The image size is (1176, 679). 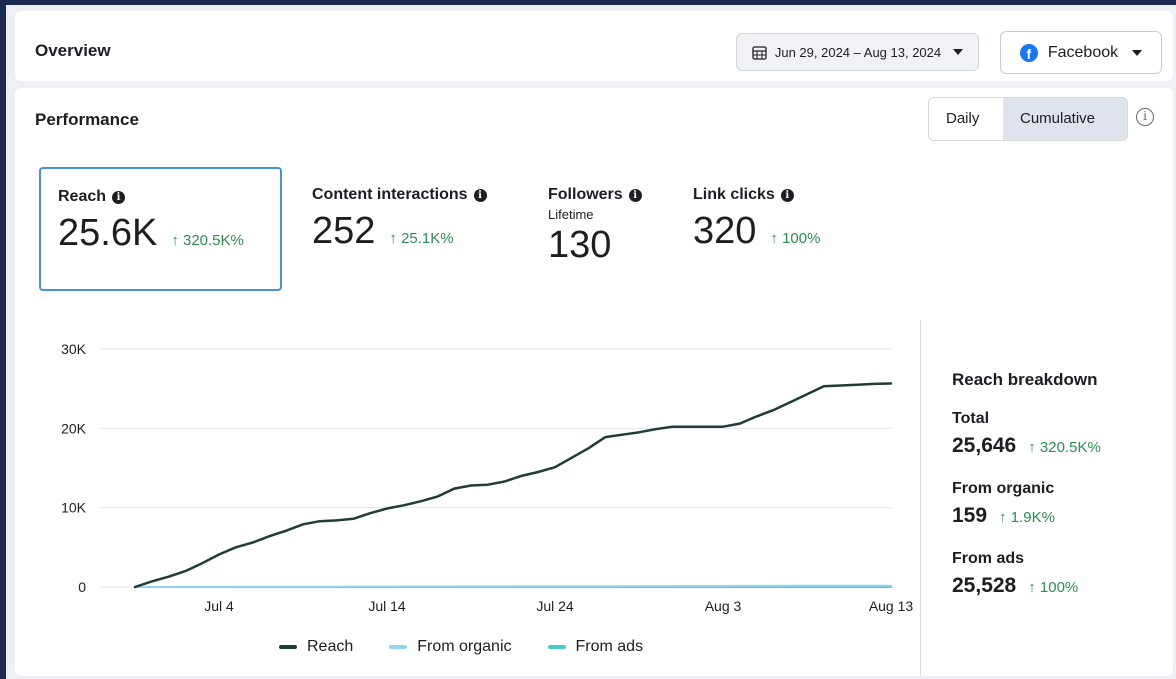 I want to click on metric-sublabel: Lifetime, so click(x=571, y=214).